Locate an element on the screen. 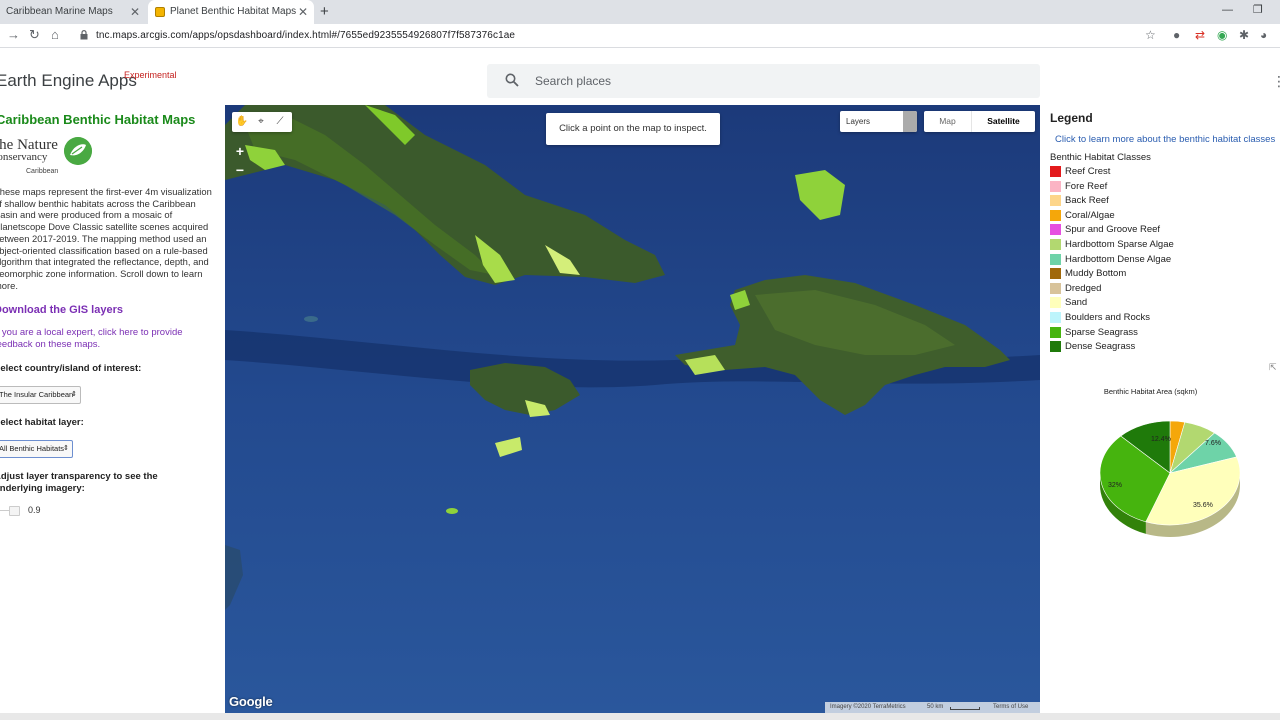  legend-label: Reef Crest is located at coordinates (1088, 171).